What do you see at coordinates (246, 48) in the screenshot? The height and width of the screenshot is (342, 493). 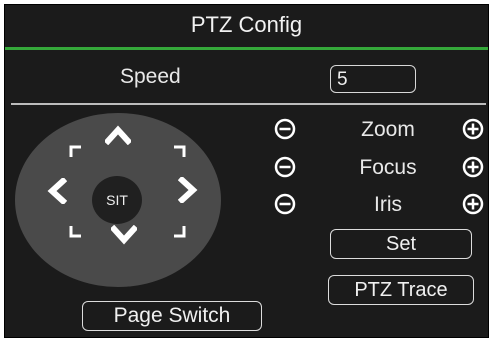 I see `title-underline` at bounding box center [246, 48].